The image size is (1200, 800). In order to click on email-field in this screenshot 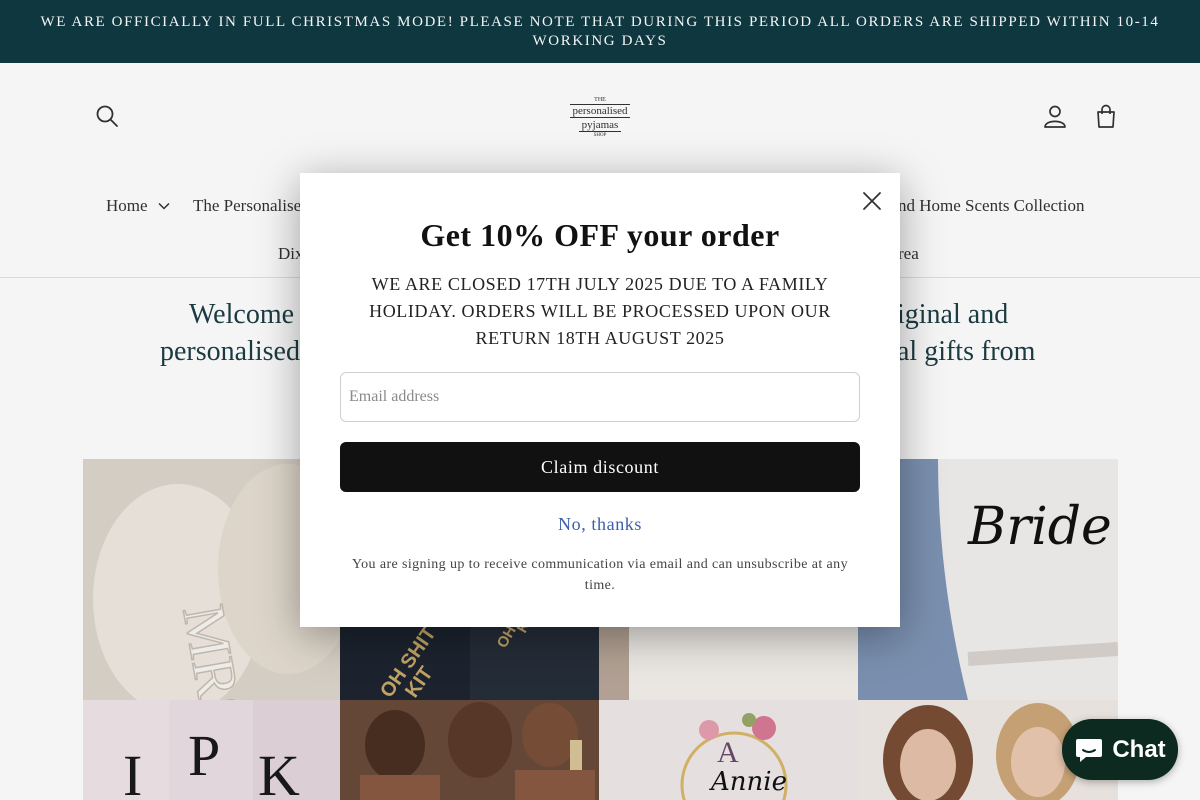, I will do `click(600, 397)`.